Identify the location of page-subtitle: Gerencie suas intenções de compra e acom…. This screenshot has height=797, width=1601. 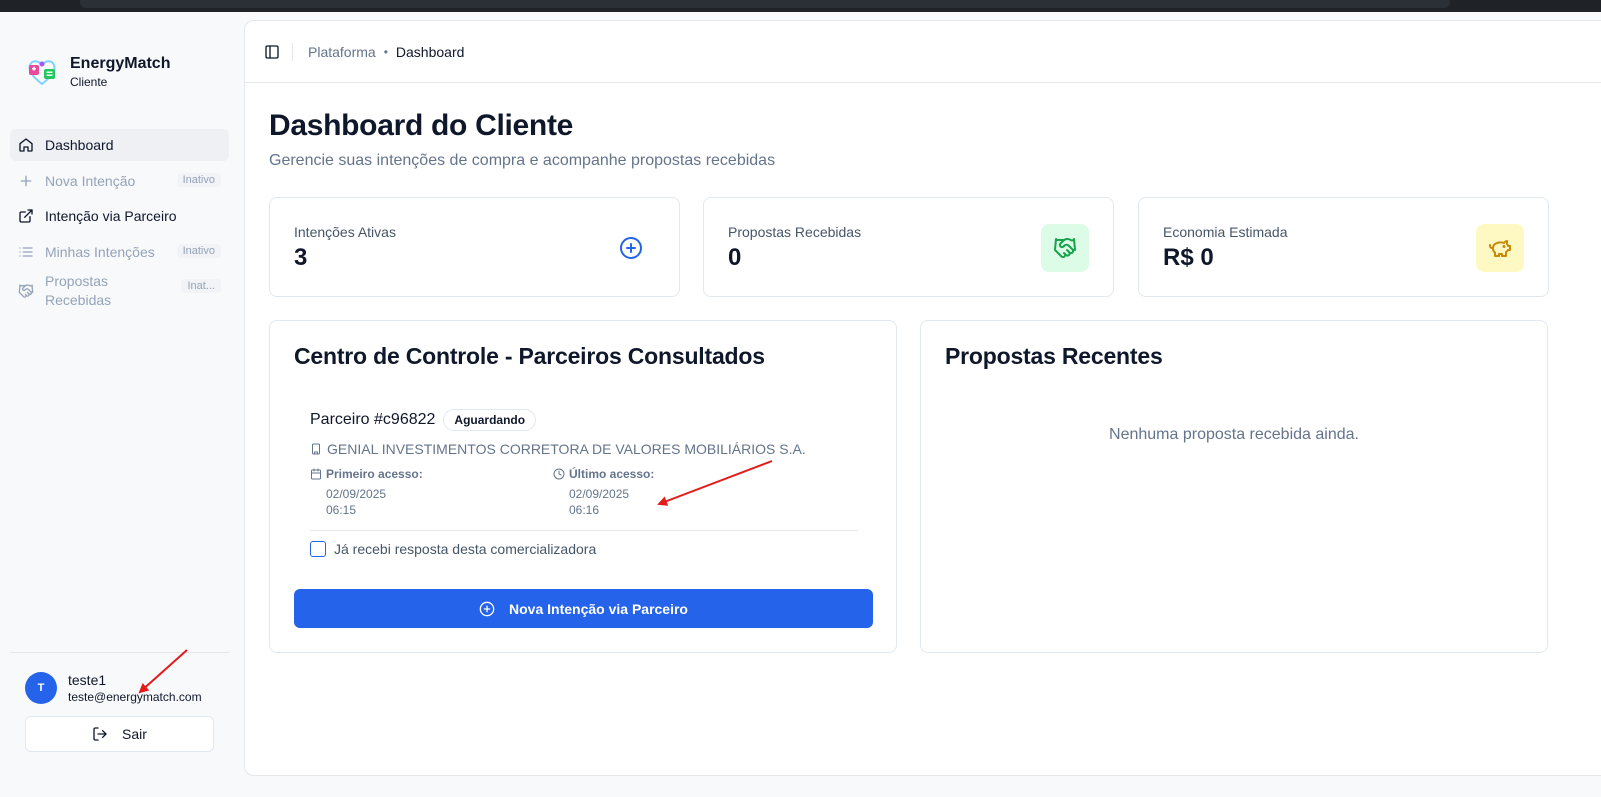
(522, 160).